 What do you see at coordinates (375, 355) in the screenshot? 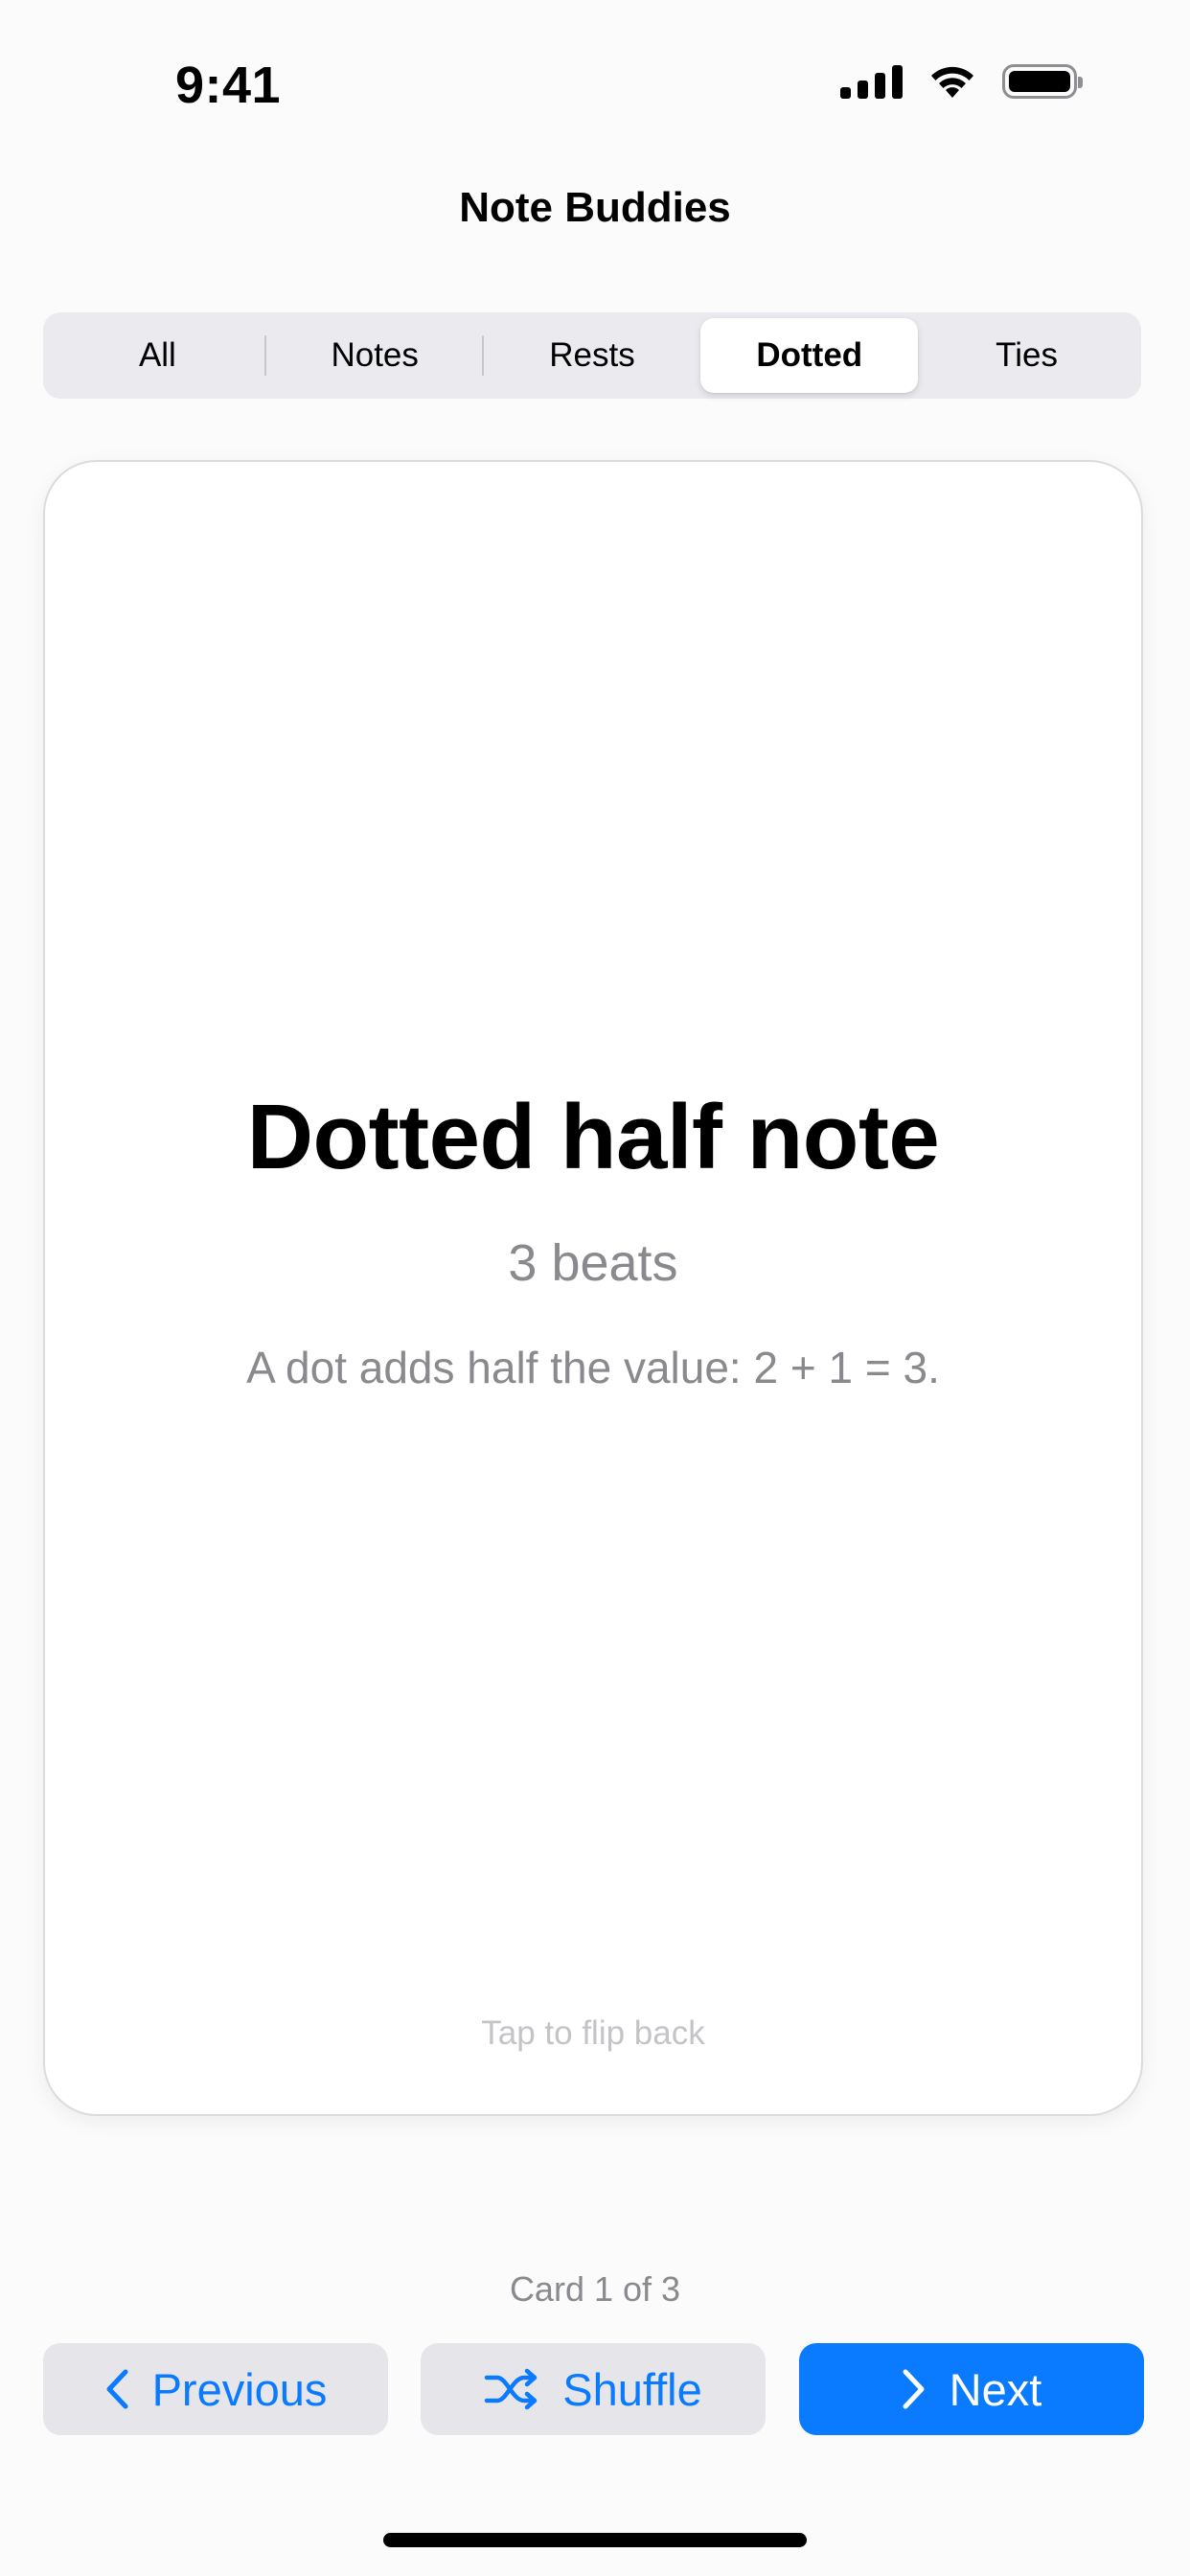
I see `tab-notes: Notes` at bounding box center [375, 355].